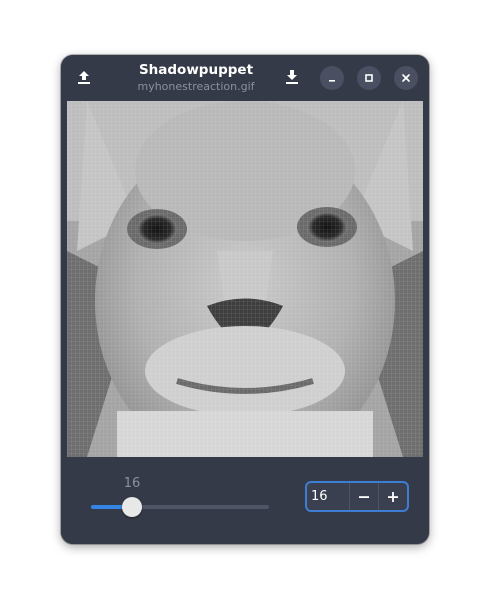  What do you see at coordinates (328, 496) in the screenshot?
I see `spin-entry` at bounding box center [328, 496].